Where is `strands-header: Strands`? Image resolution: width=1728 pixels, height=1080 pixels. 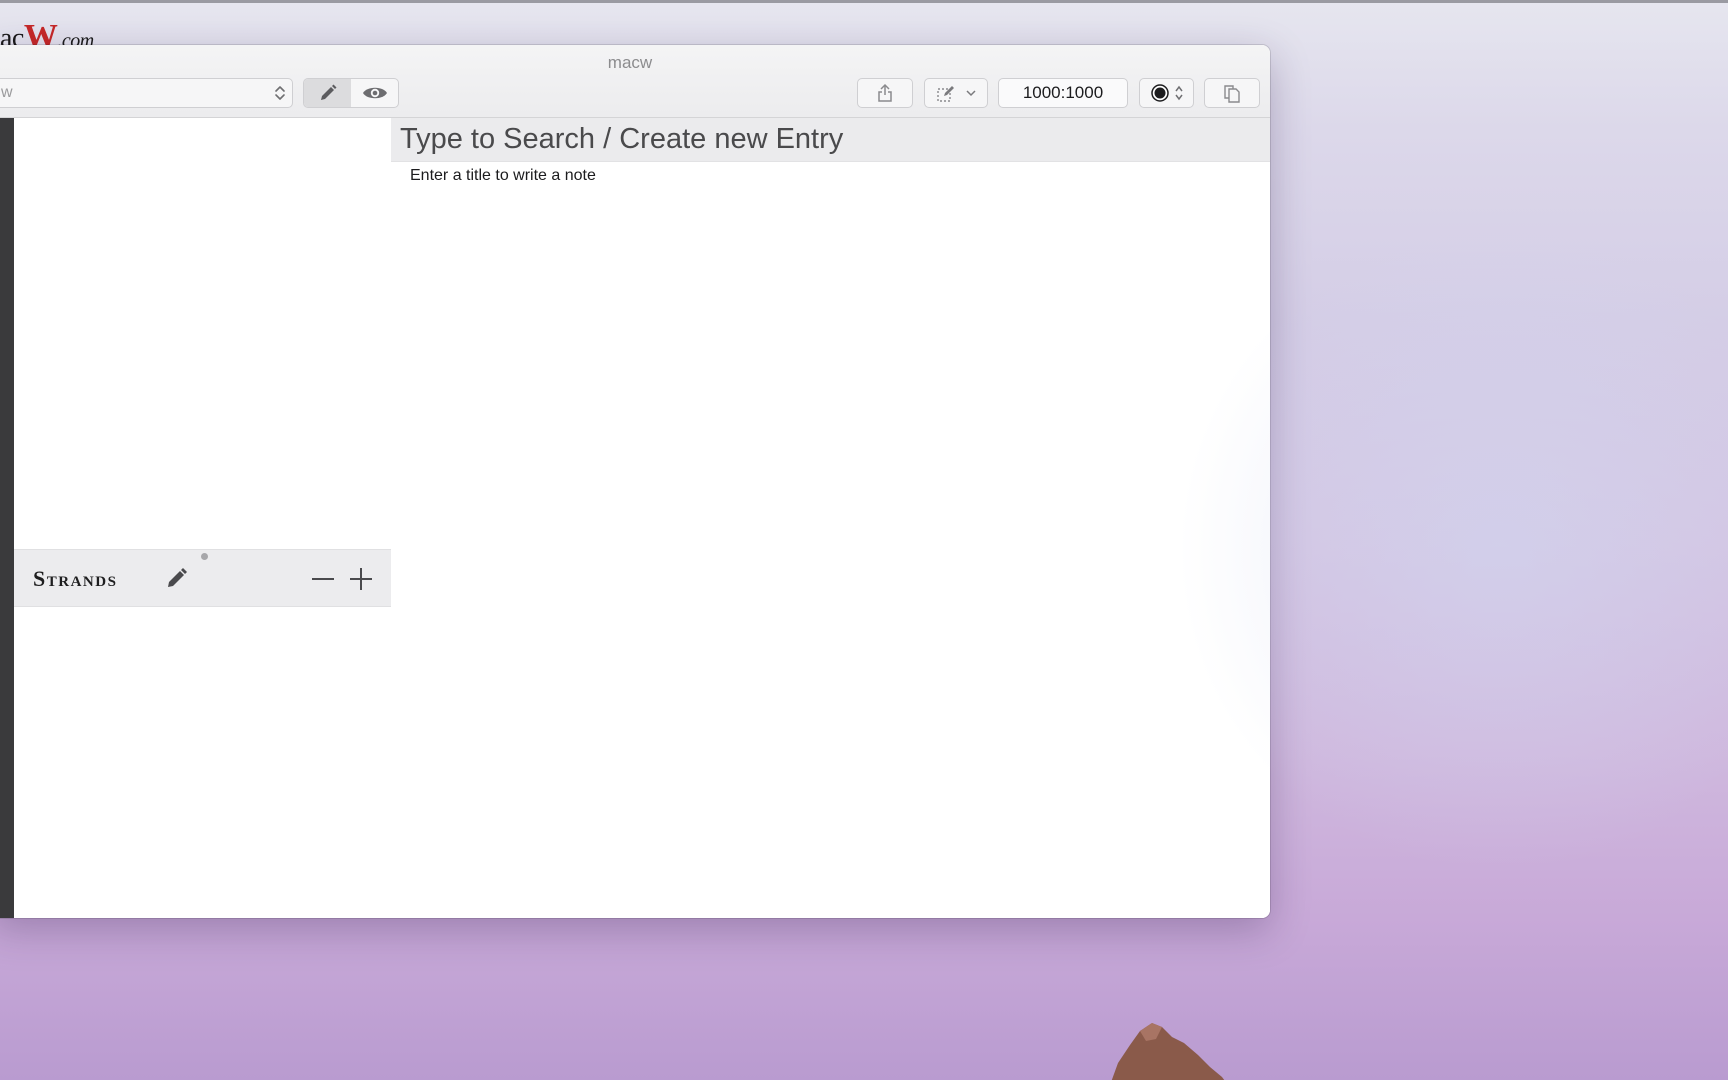 strands-header: Strands is located at coordinates (202, 578).